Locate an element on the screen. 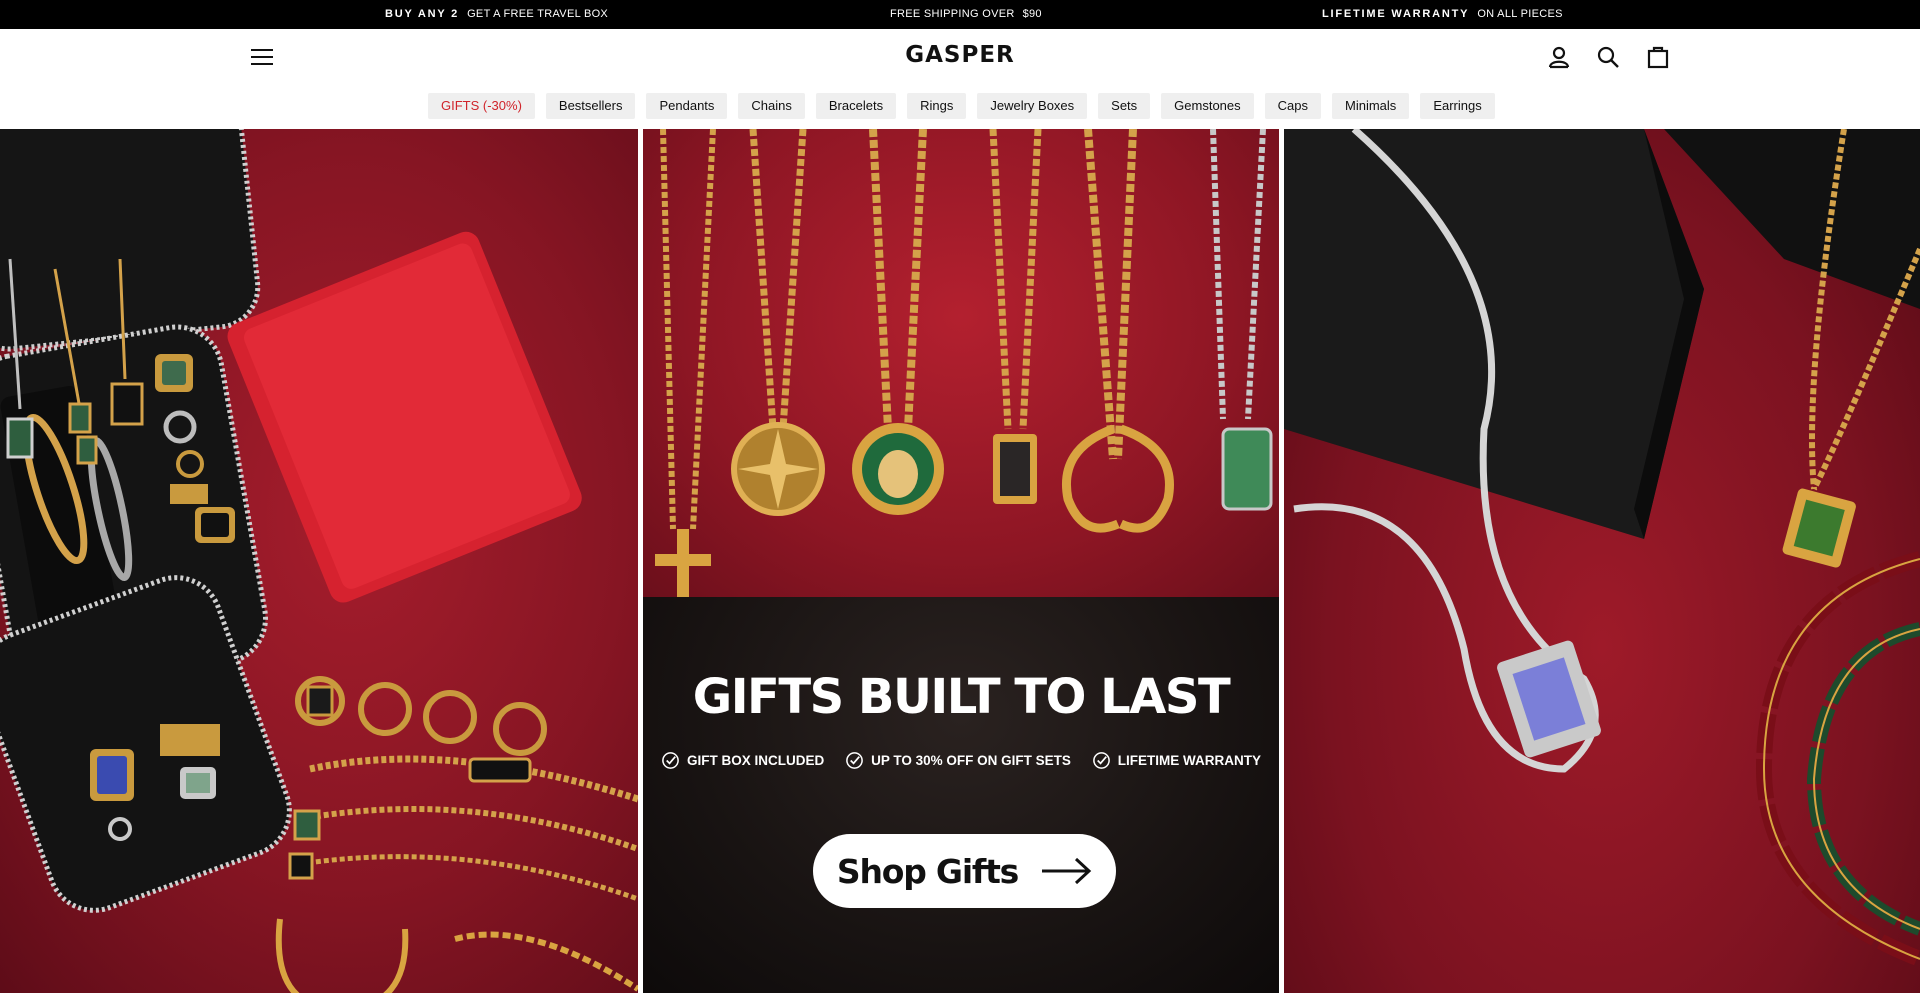 The image size is (1920, 993). category-earrings: Earrings is located at coordinates (1457, 106).